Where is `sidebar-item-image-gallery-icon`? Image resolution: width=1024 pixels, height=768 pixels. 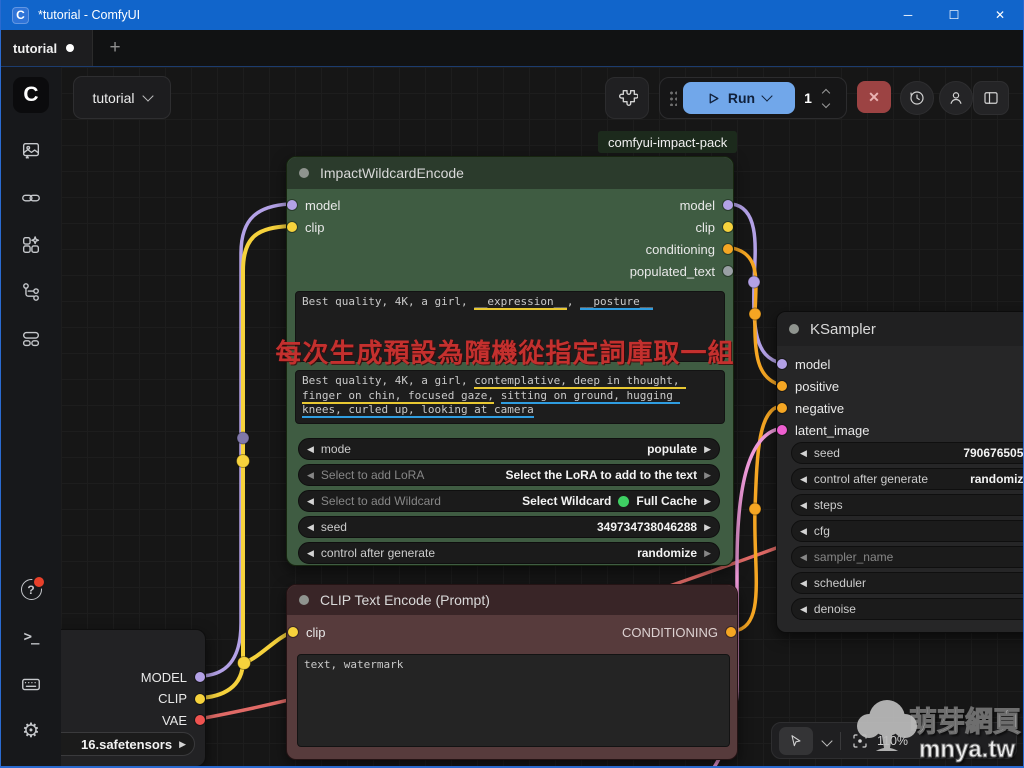
sidebar-item-image-gallery-icon is located at coordinates (31, 150).